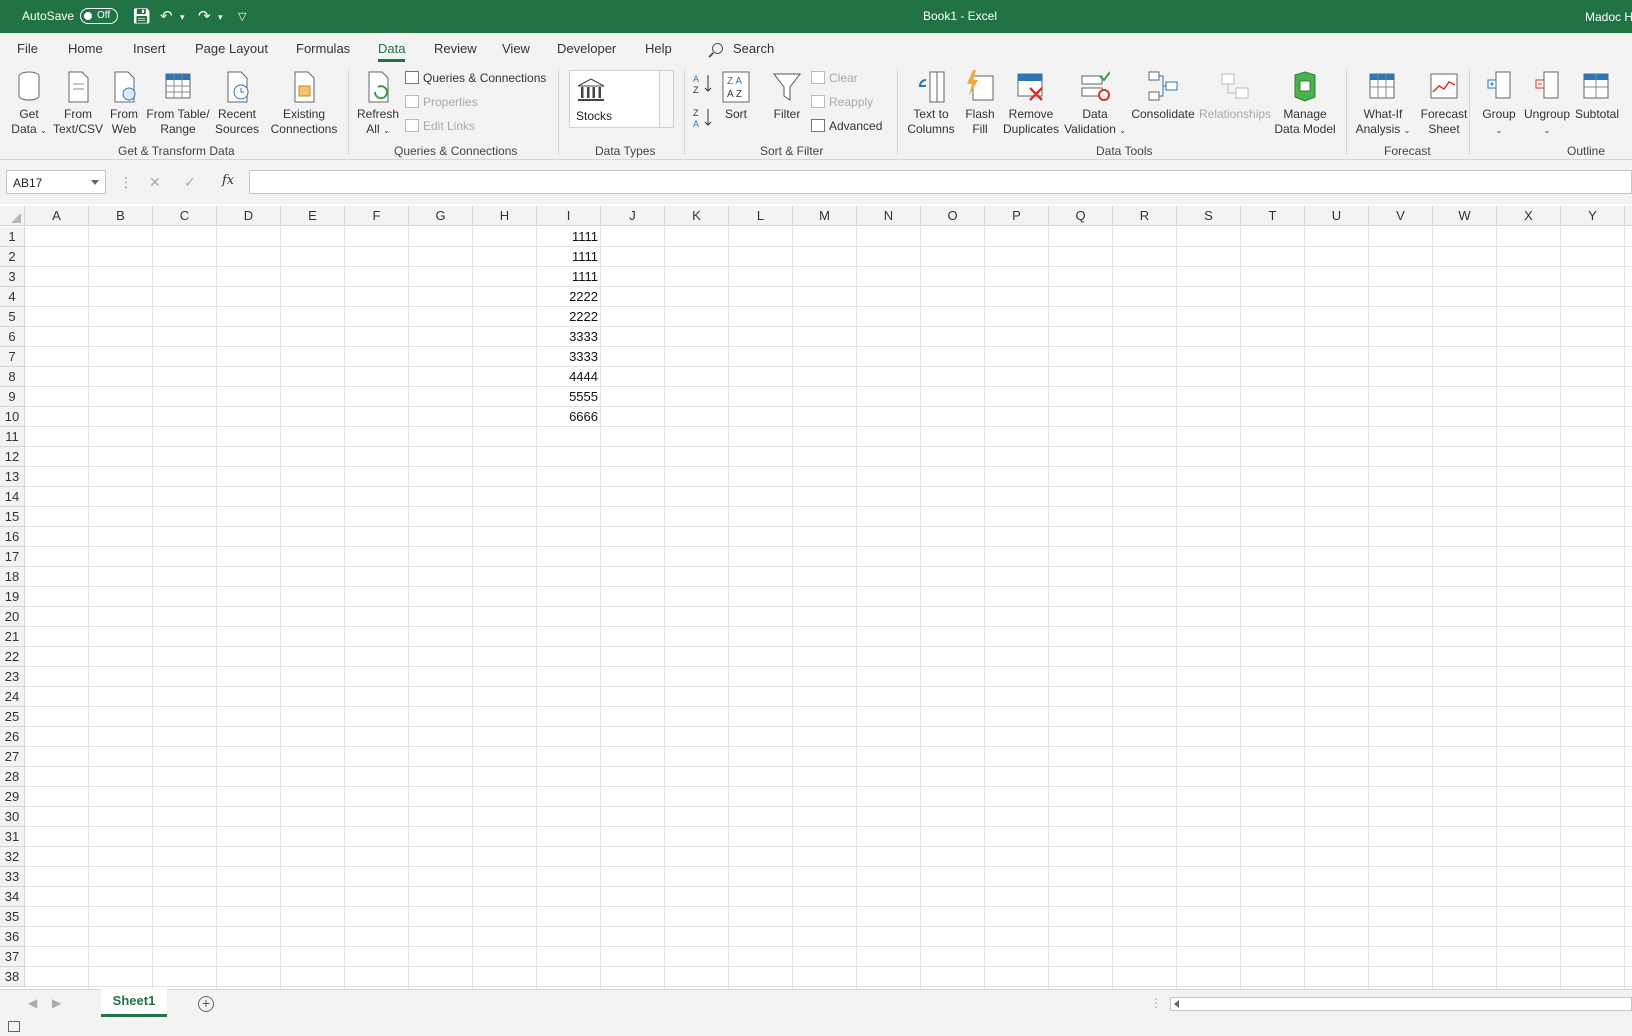 The width and height of the screenshot is (1632, 1036). I want to click on row-header-23: 23, so click(12, 677).